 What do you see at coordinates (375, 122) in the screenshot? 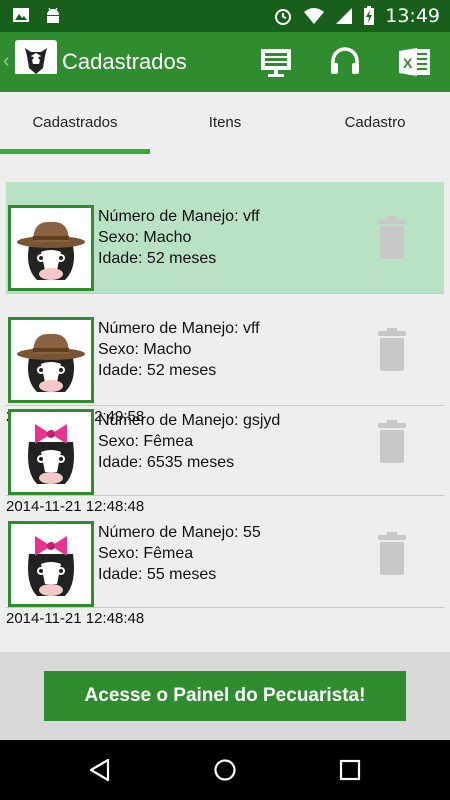
I see `tab-cadastro: Cadastro` at bounding box center [375, 122].